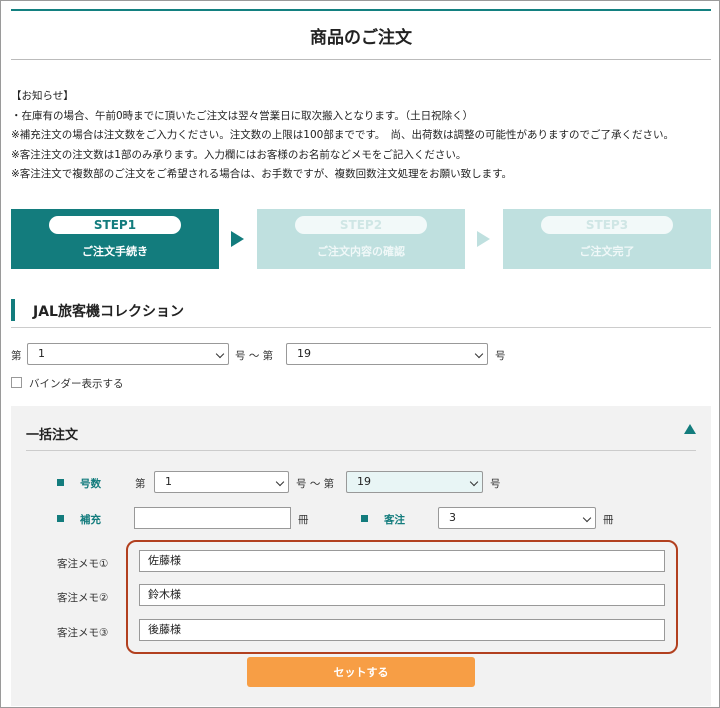 The width and height of the screenshot is (720, 708). I want to click on issue-mid: 号 〜 第, so click(315, 484).